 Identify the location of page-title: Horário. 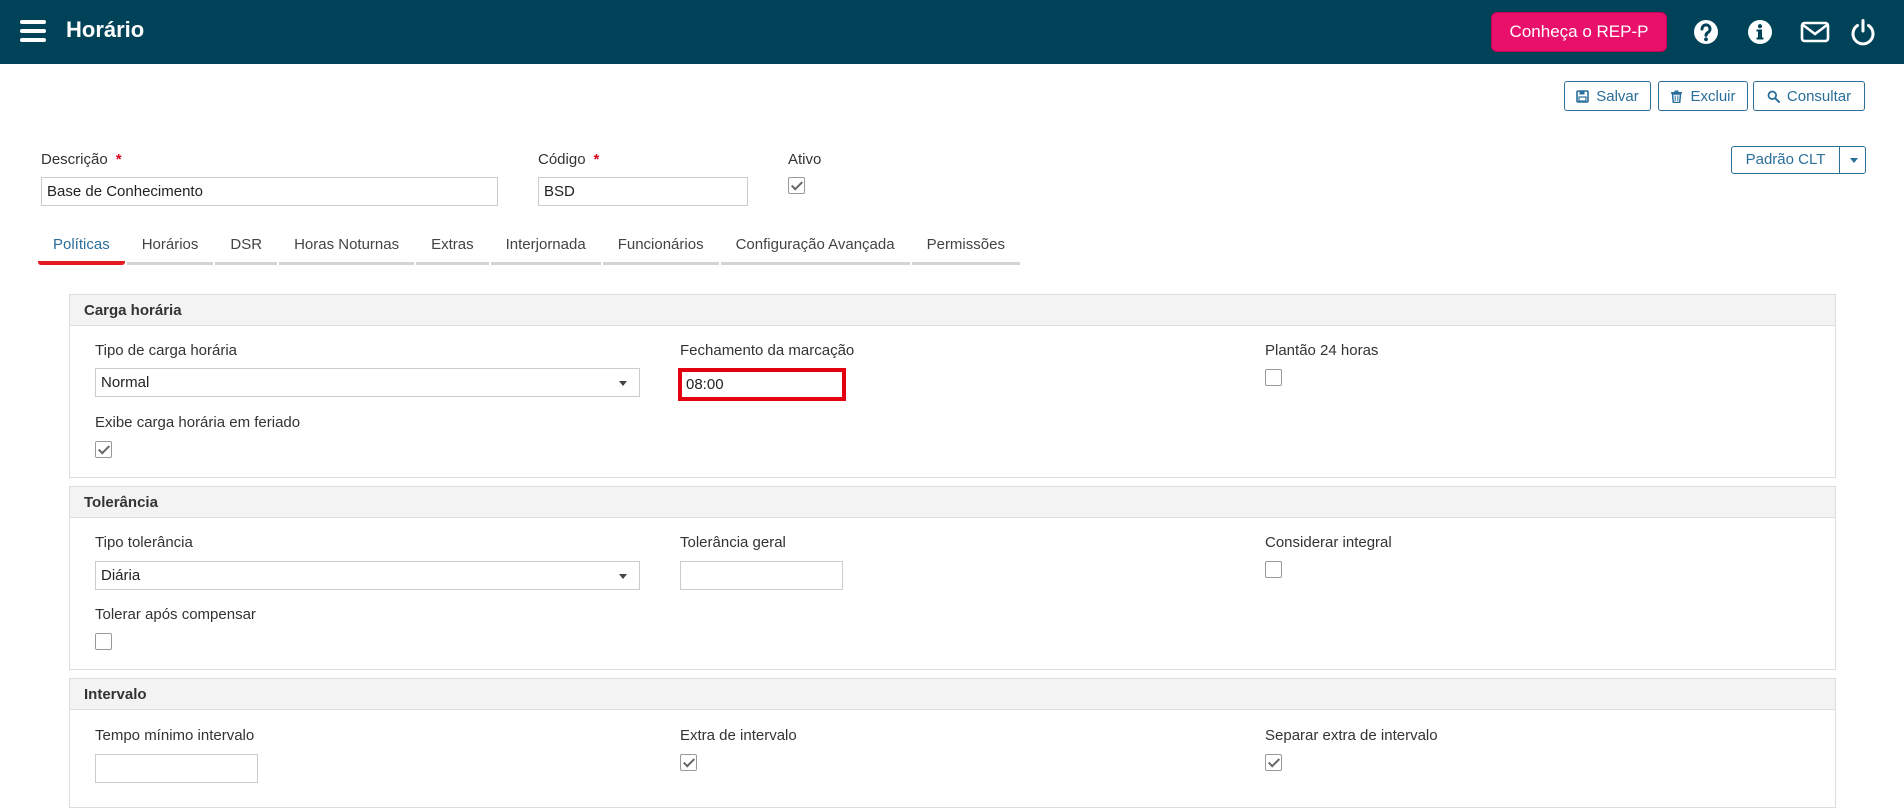
(105, 29).